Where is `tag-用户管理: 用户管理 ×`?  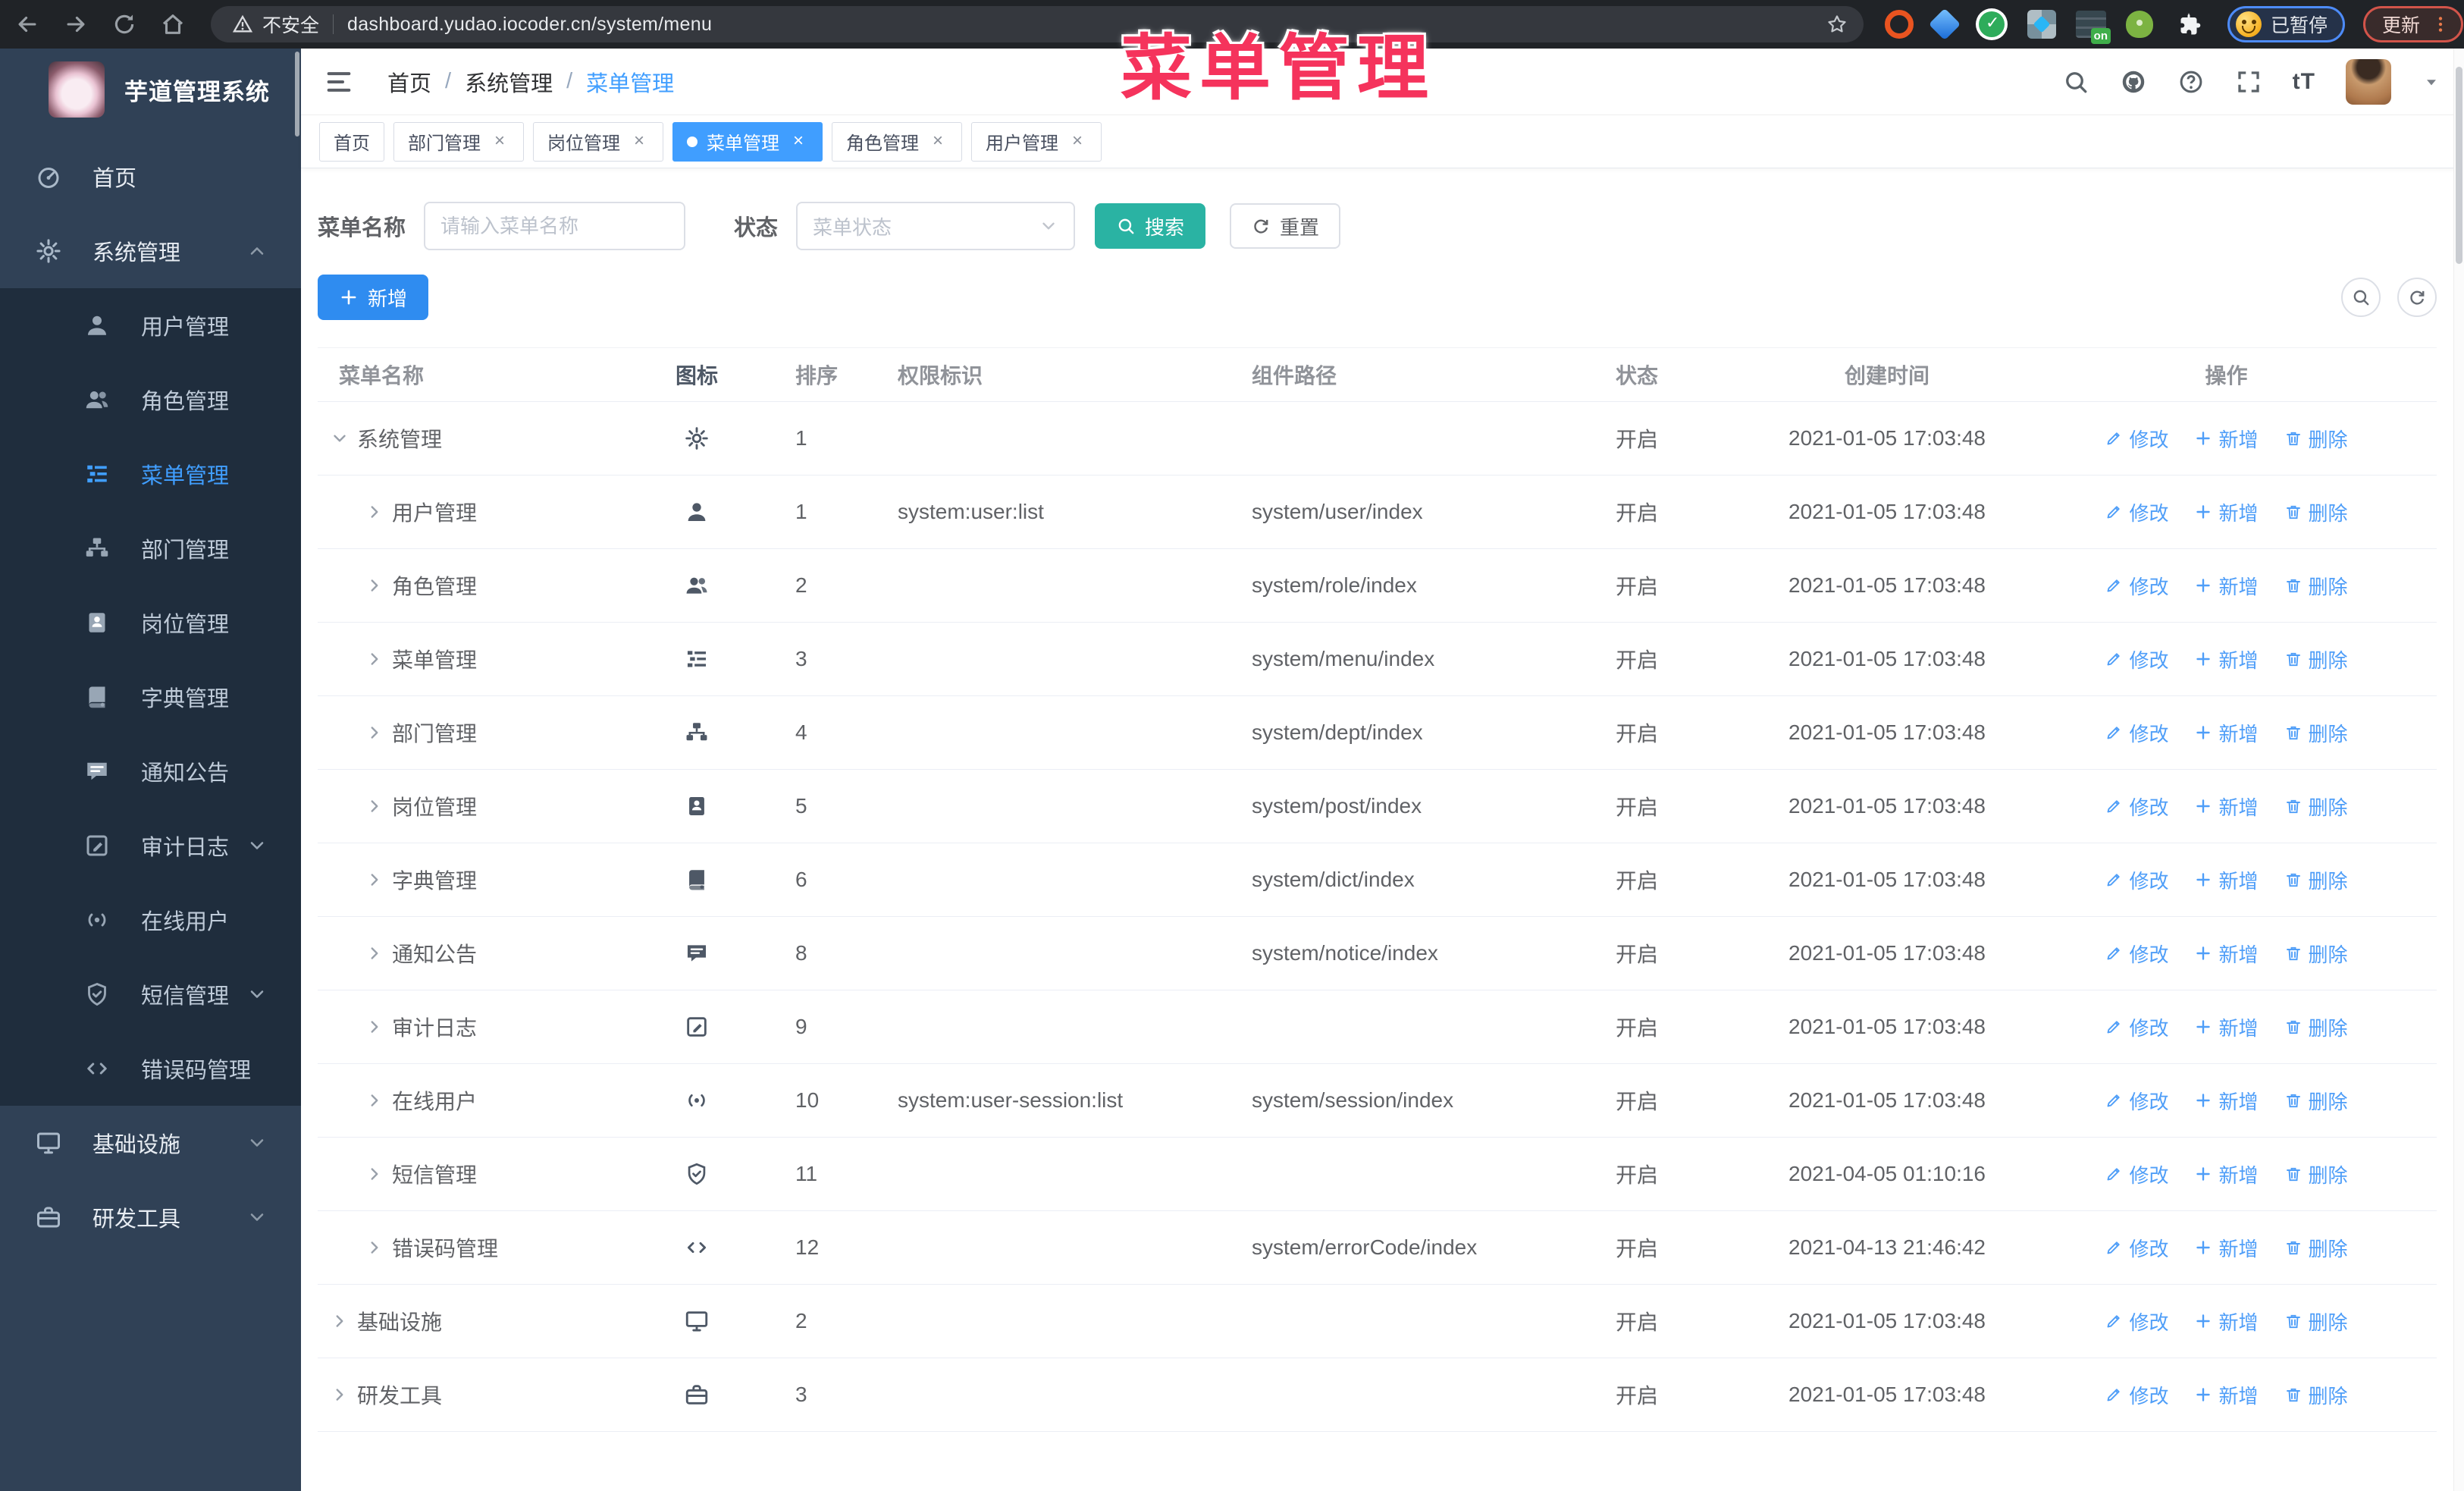 tag-用户管理: 用户管理 × is located at coordinates (1036, 141).